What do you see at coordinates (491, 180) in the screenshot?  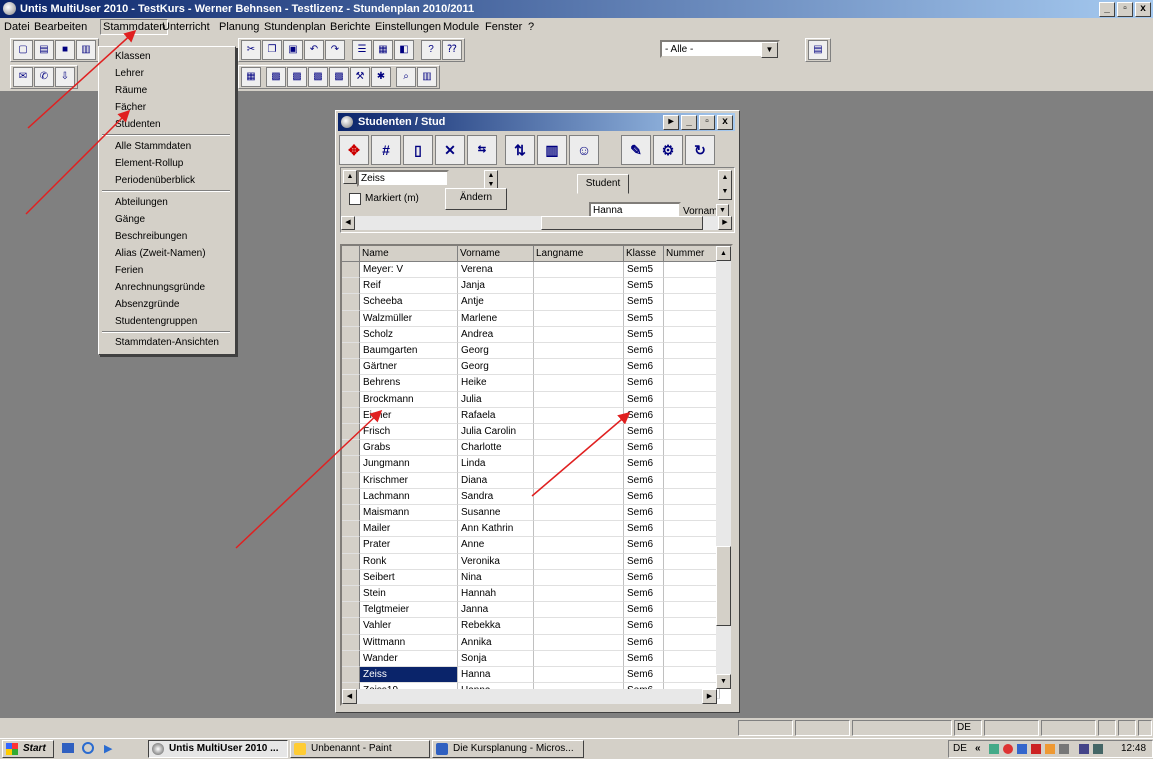 I see `search-spin-button: ▲ ▼` at bounding box center [491, 180].